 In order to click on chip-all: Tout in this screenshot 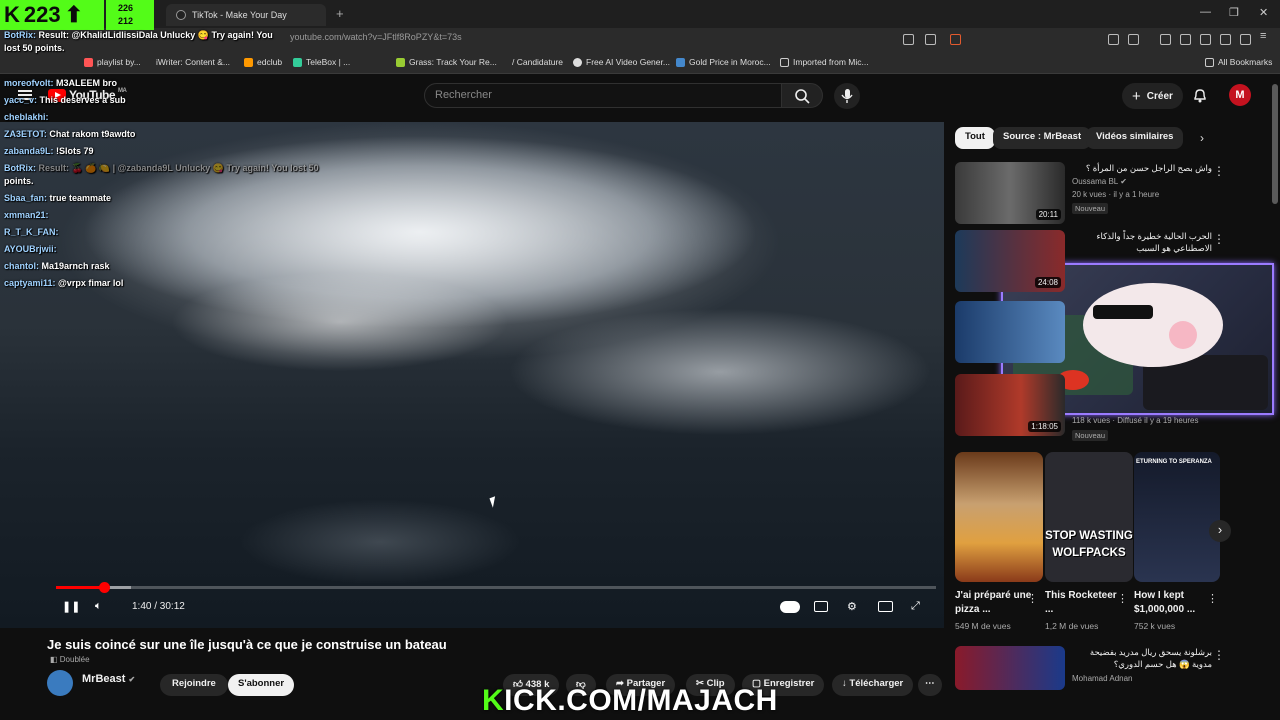, I will do `click(975, 138)`.